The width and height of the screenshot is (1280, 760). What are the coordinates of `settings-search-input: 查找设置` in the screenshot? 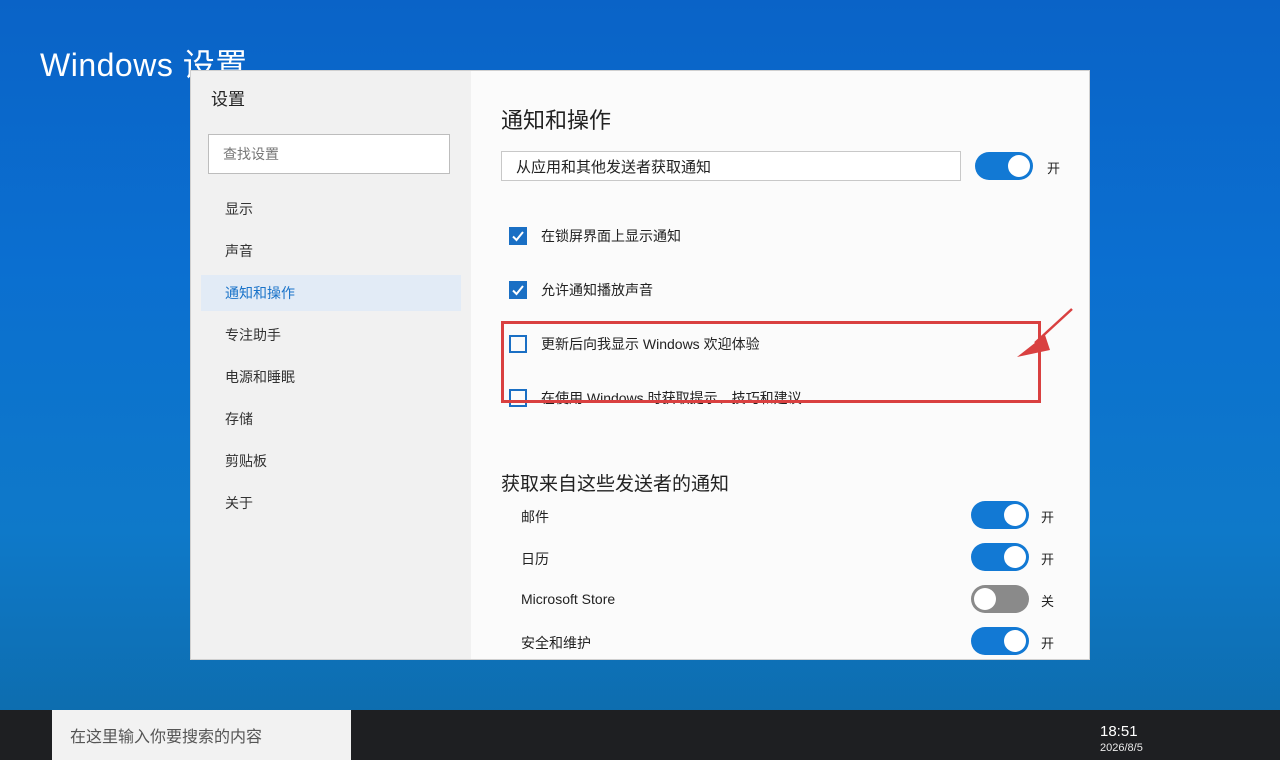 It's located at (329, 154).